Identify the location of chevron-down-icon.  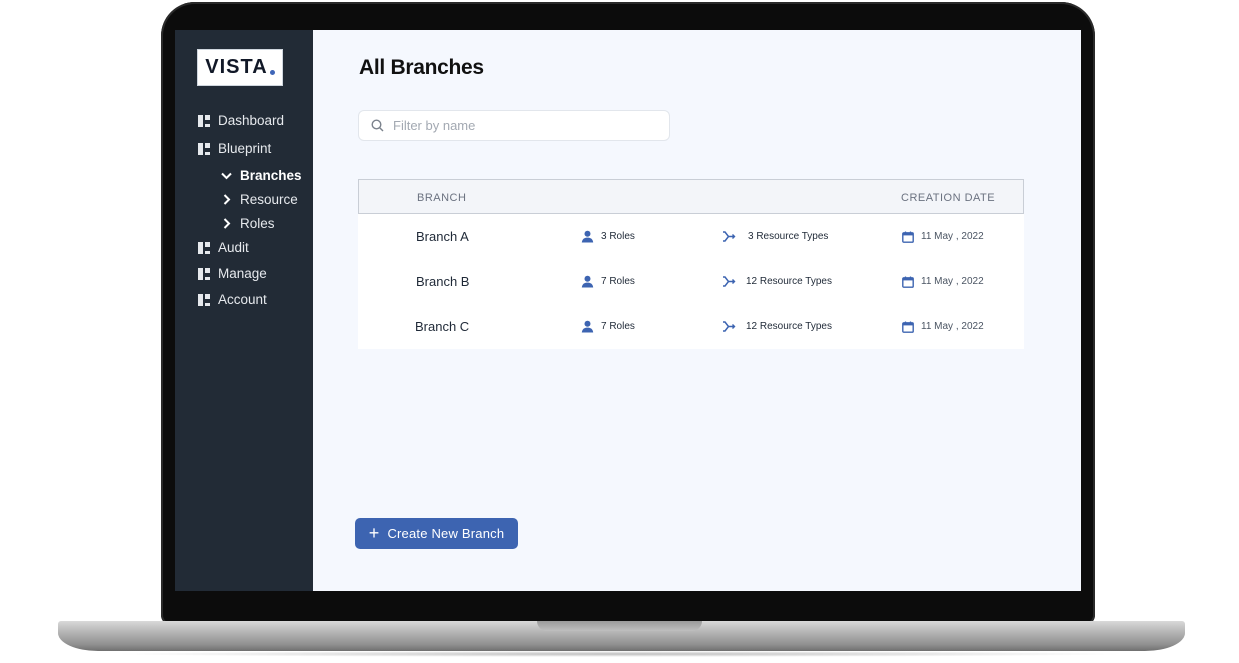
(226, 175).